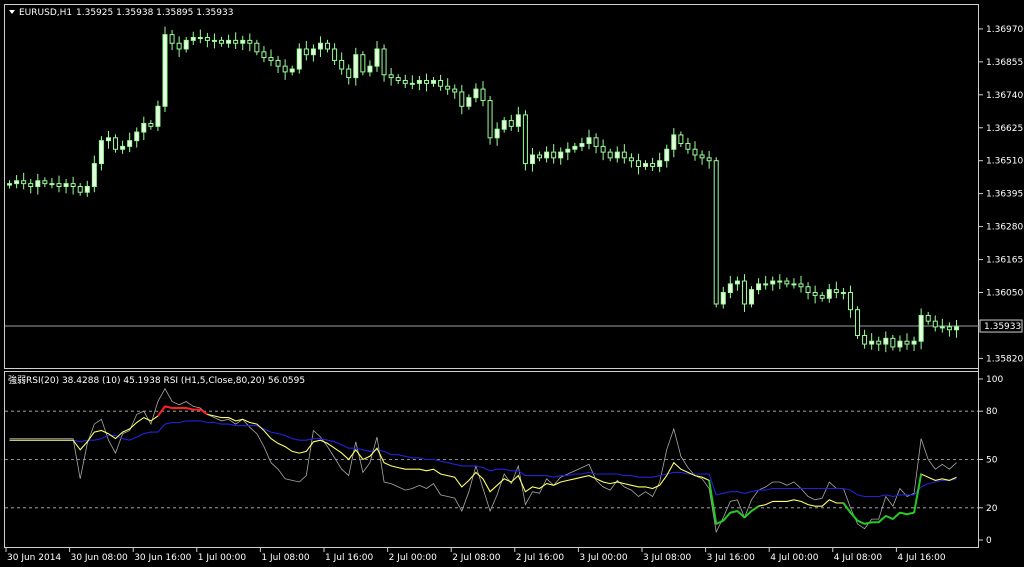 Image resolution: width=1024 pixels, height=567 pixels. What do you see at coordinates (992, 412) in the screenshot?
I see `rsi-tick-label: 80` at bounding box center [992, 412].